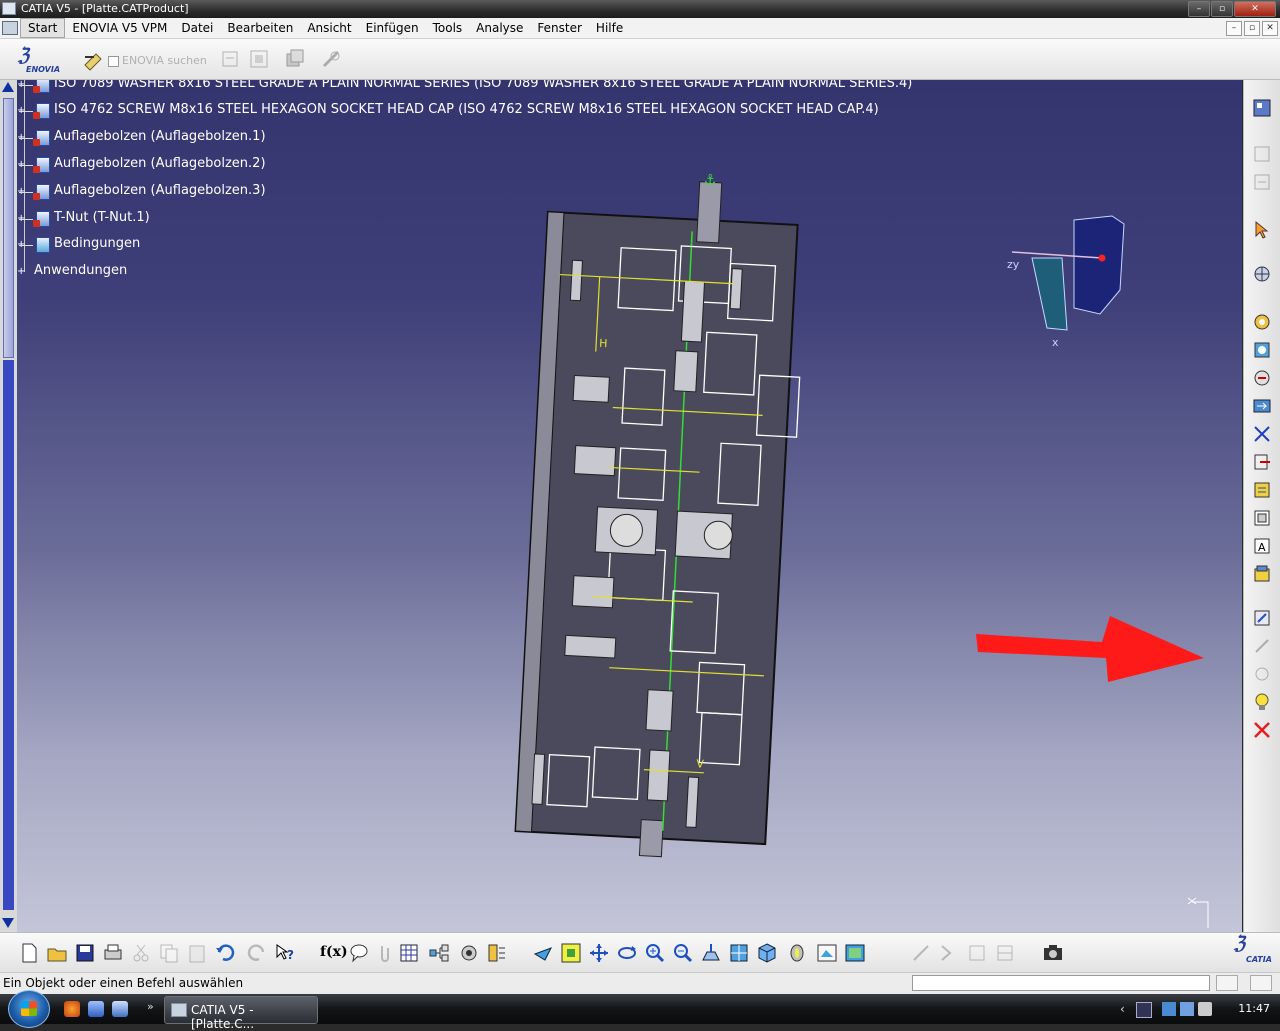  What do you see at coordinates (329, 28) in the screenshot?
I see `menu-ansicht: Ansicht` at bounding box center [329, 28].